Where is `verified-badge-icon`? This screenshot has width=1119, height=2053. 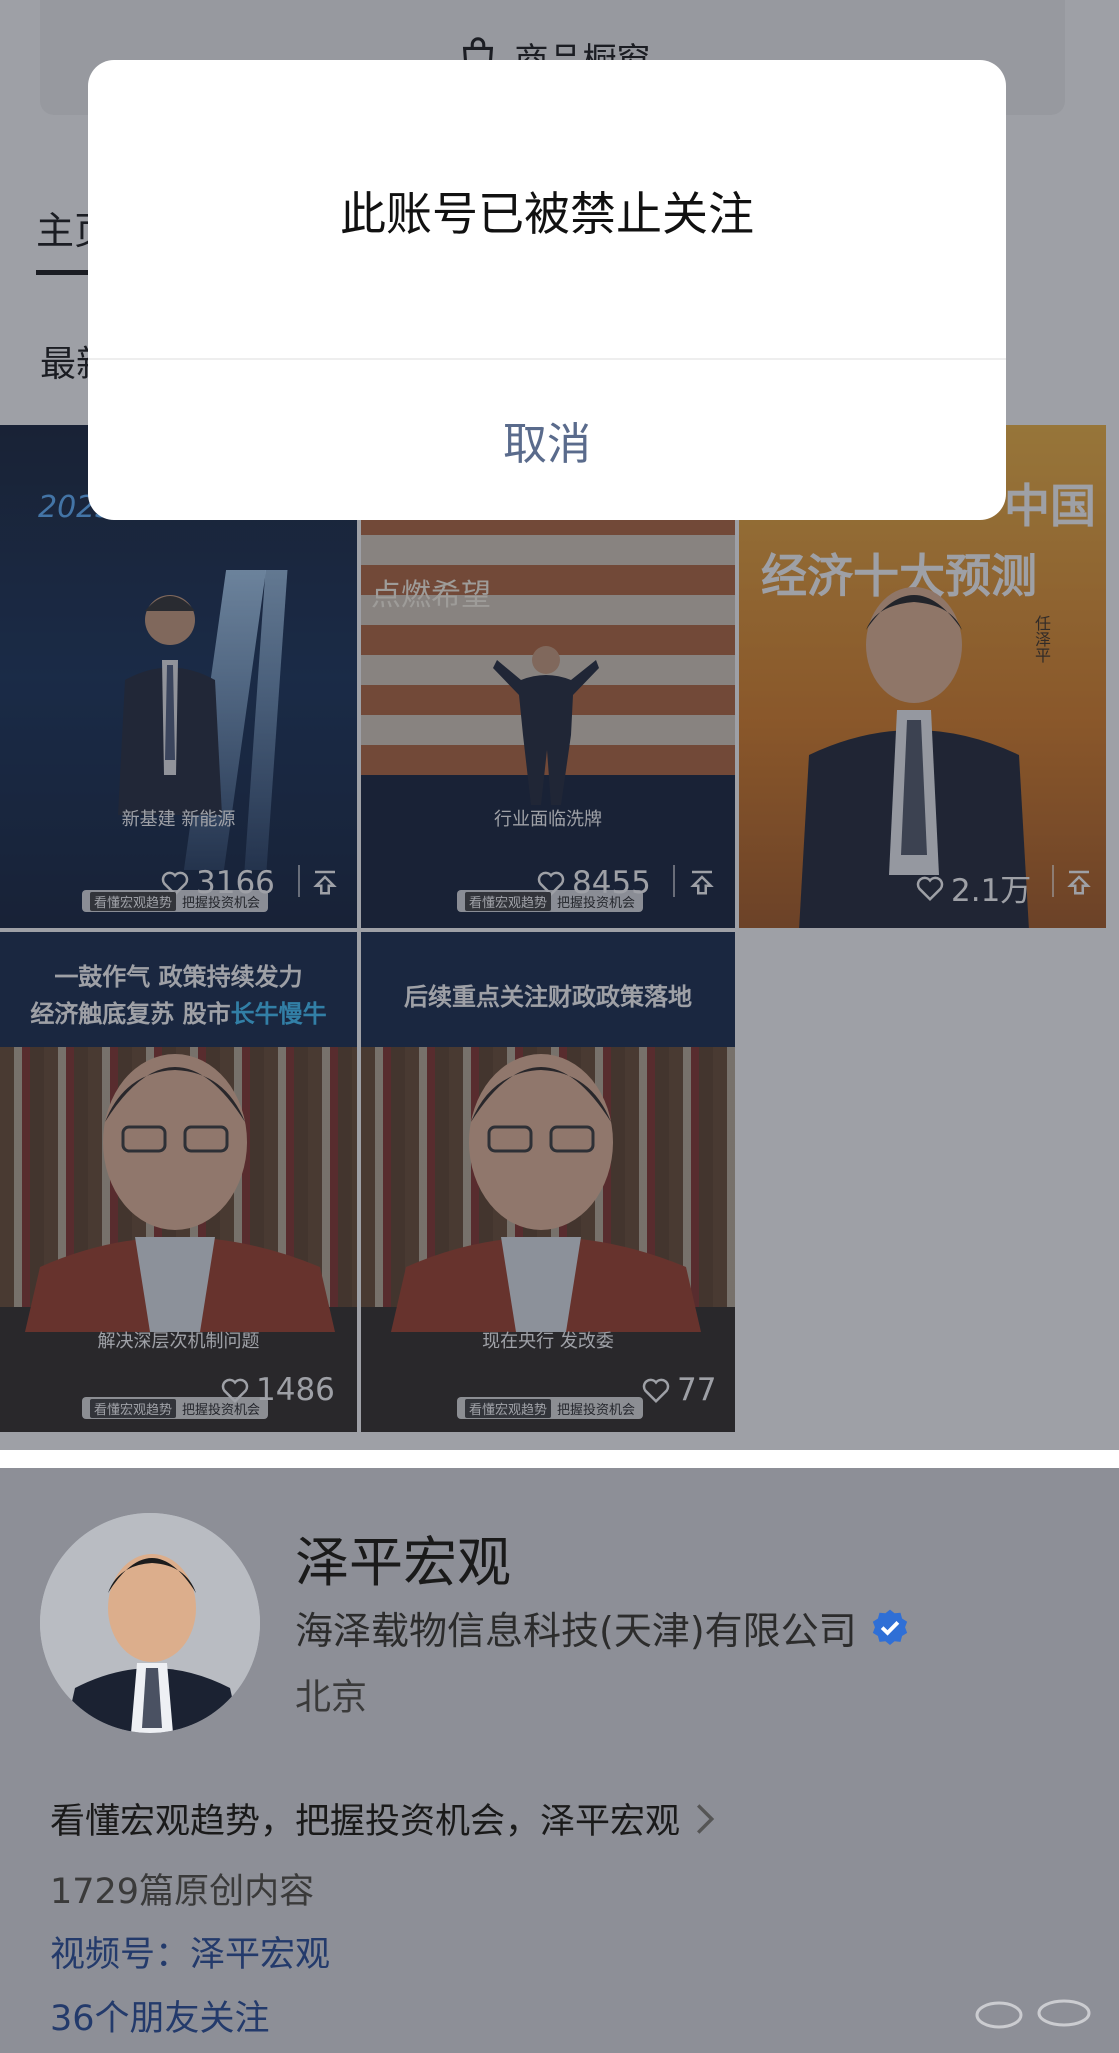 verified-badge-icon is located at coordinates (889, 1627).